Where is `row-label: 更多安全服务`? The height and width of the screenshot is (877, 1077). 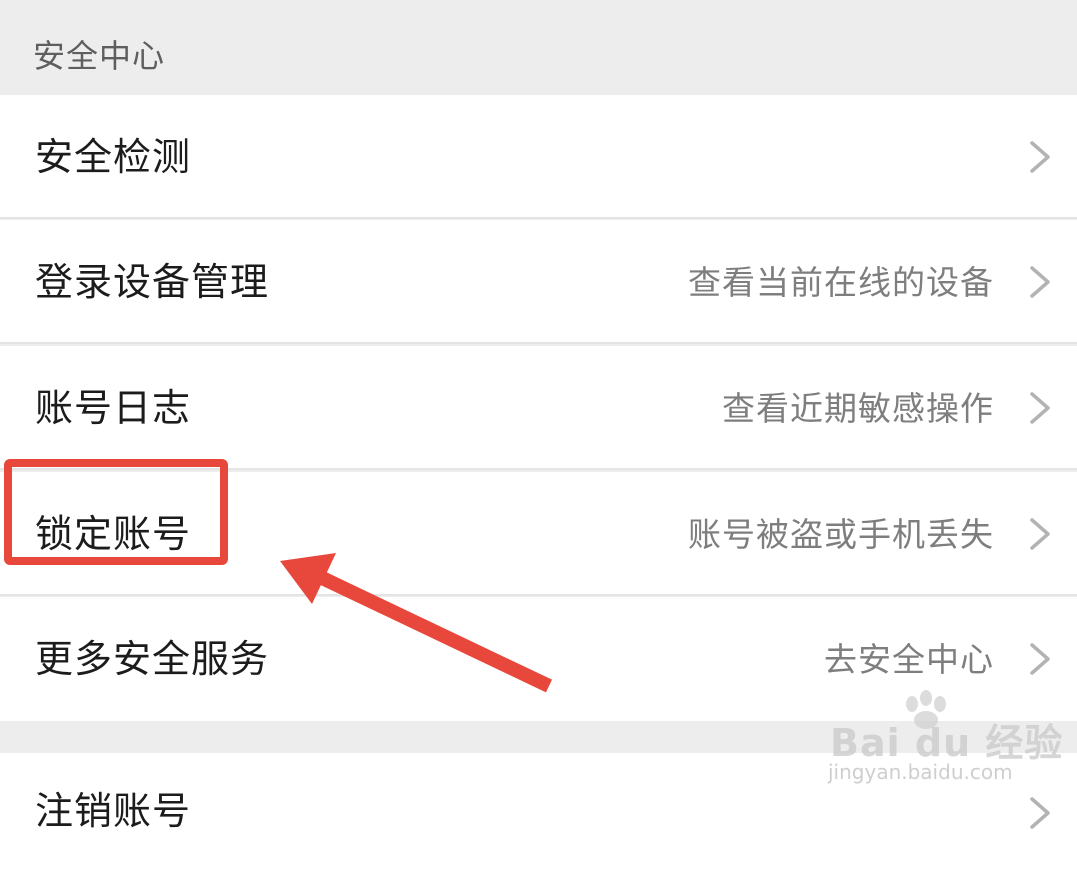
row-label: 更多安全服务 is located at coordinates (152, 659).